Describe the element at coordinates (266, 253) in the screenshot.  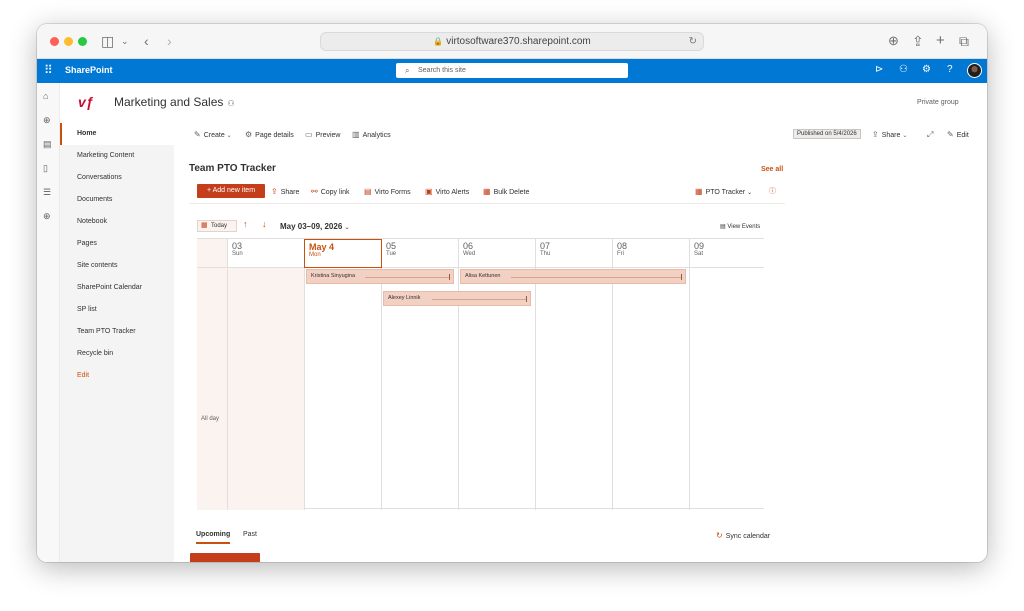
I see `day-header-sun: 03 Sun` at that location.